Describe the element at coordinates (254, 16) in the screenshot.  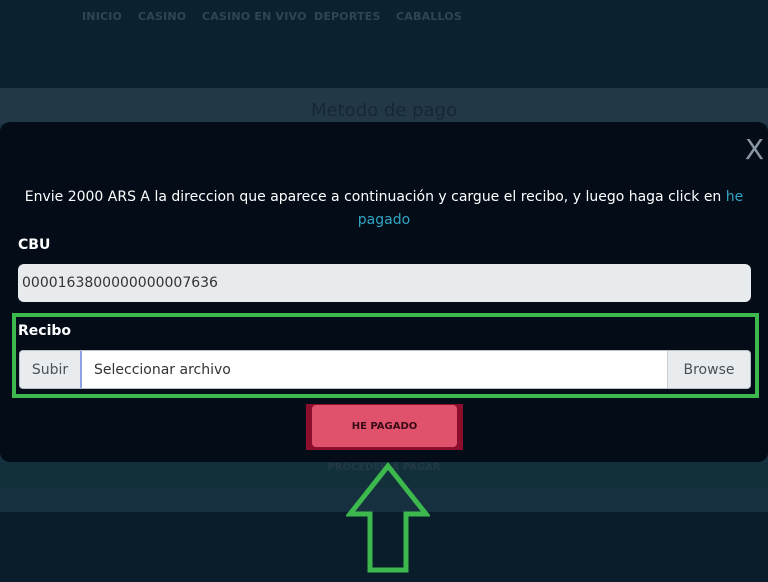
I see `nav-casino-en-vivo: CASINO EN VIVO` at that location.